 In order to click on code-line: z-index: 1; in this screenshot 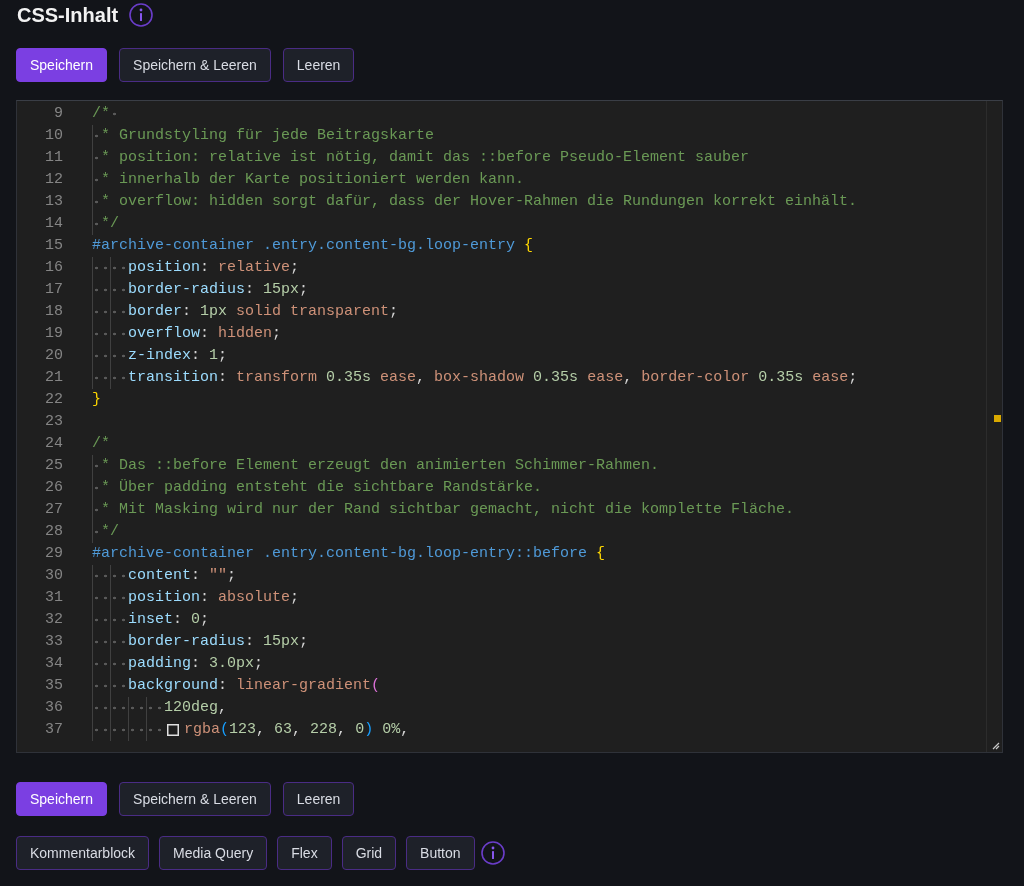, I will do `click(178, 356)`.